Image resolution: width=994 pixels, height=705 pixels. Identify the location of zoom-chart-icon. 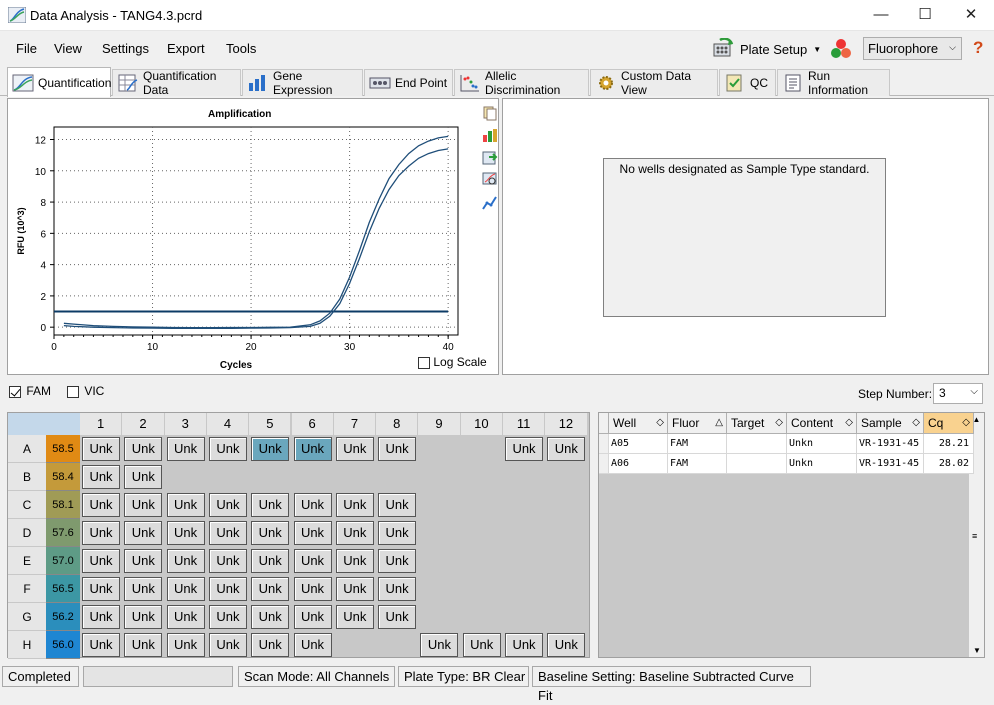
(490, 179).